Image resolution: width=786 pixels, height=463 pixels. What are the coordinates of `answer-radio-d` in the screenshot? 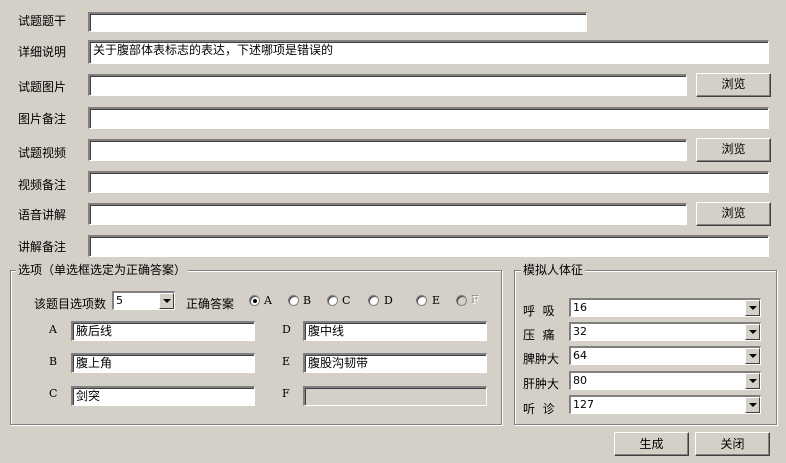 It's located at (373, 300).